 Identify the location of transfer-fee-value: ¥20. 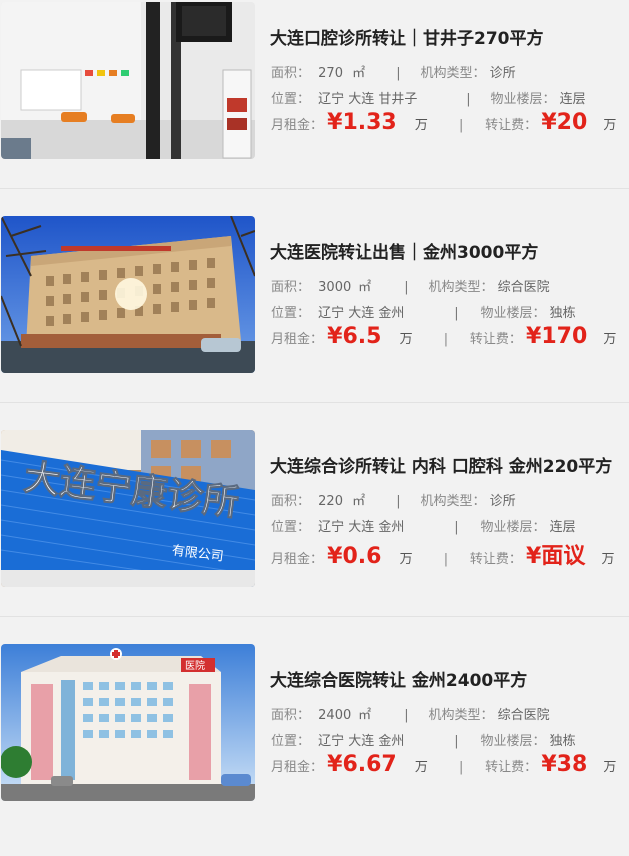
(564, 122).